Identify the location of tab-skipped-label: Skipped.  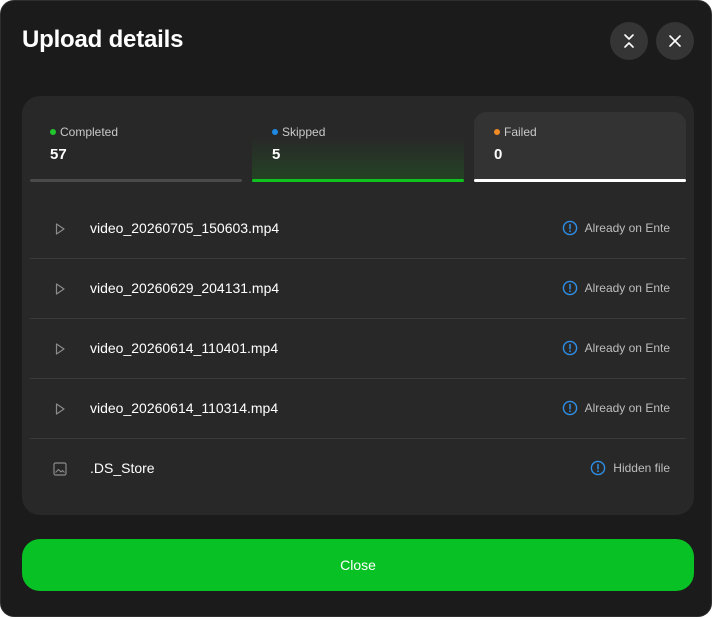
(304, 132).